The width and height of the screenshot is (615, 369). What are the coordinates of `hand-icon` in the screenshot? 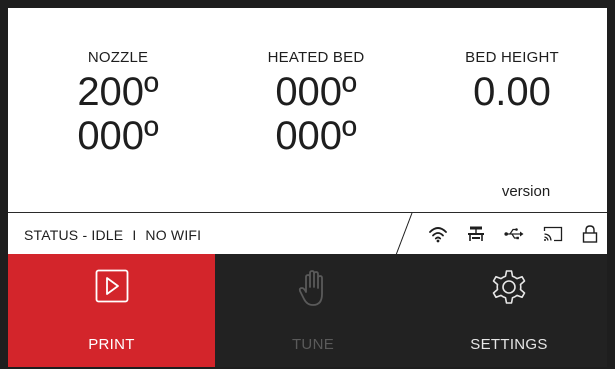 It's located at (313, 290).